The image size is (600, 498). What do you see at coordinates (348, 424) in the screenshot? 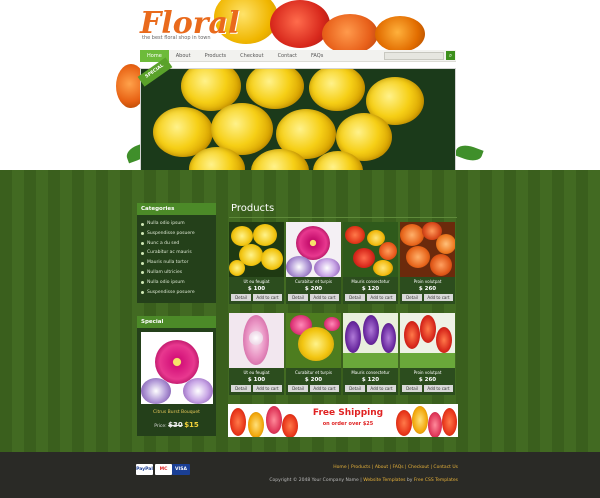
I see `free-shipping-subtext: on order over $25` at bounding box center [348, 424].